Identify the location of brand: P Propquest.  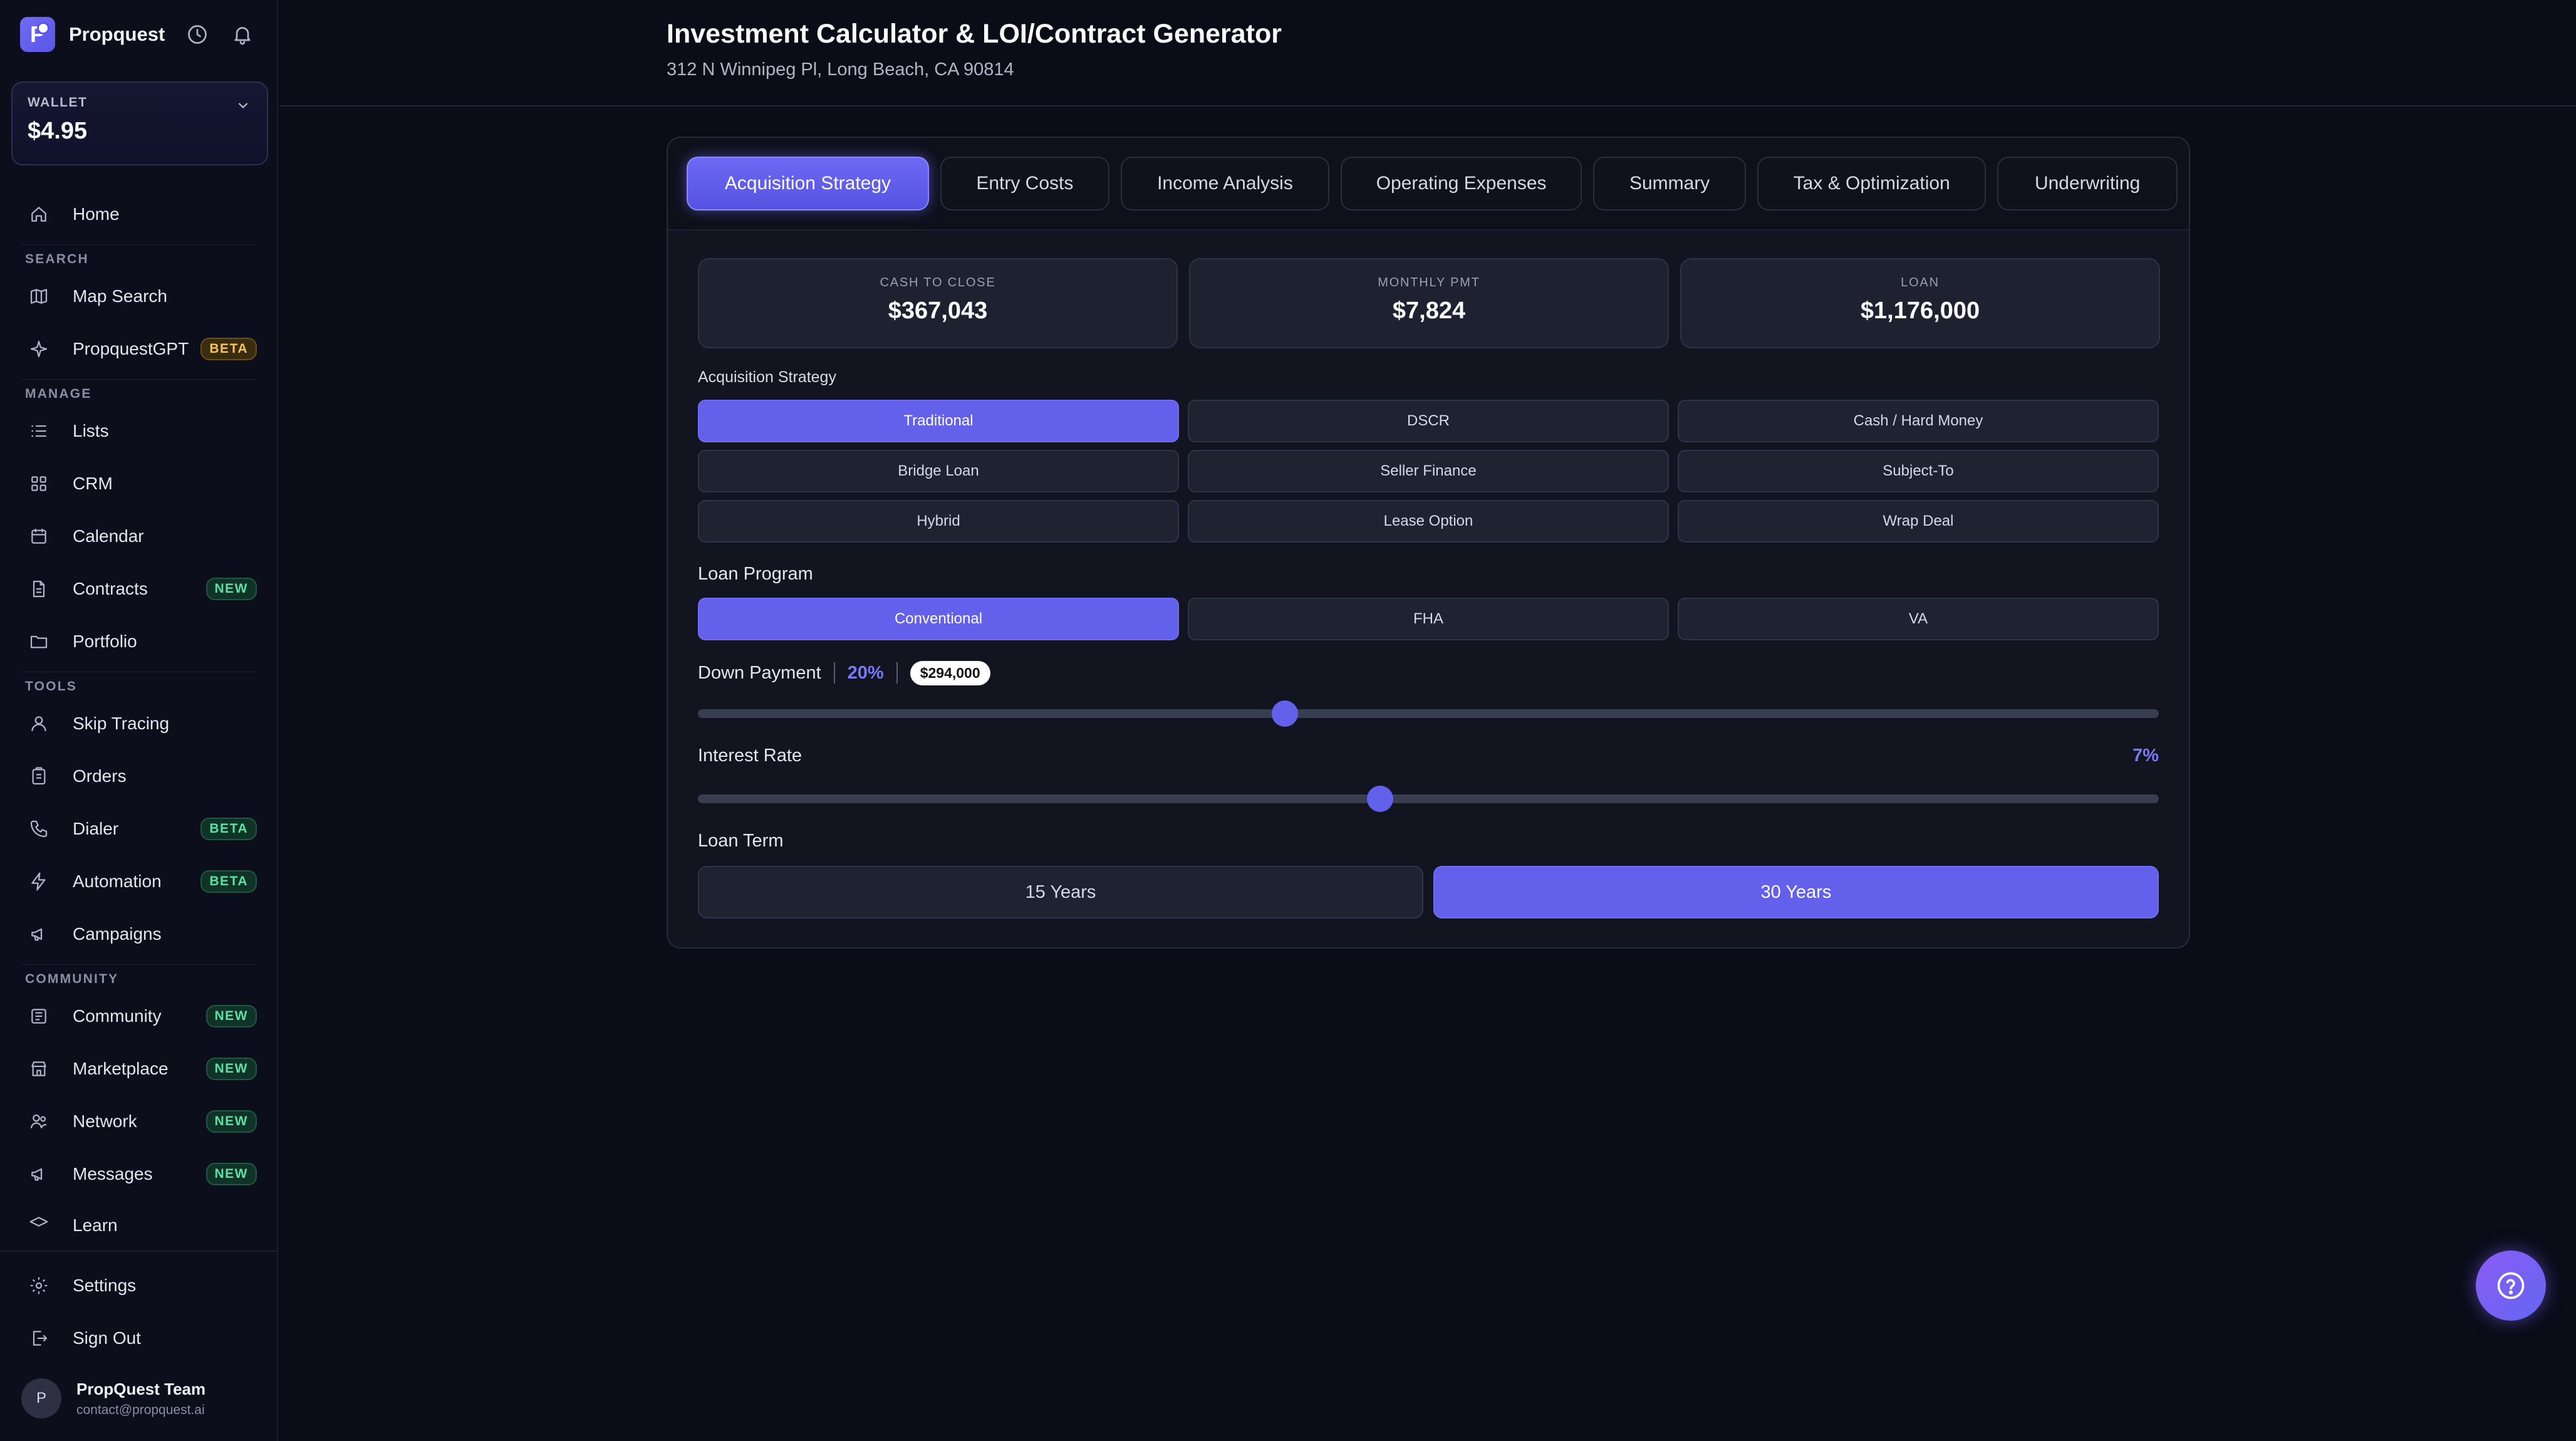
(137, 34).